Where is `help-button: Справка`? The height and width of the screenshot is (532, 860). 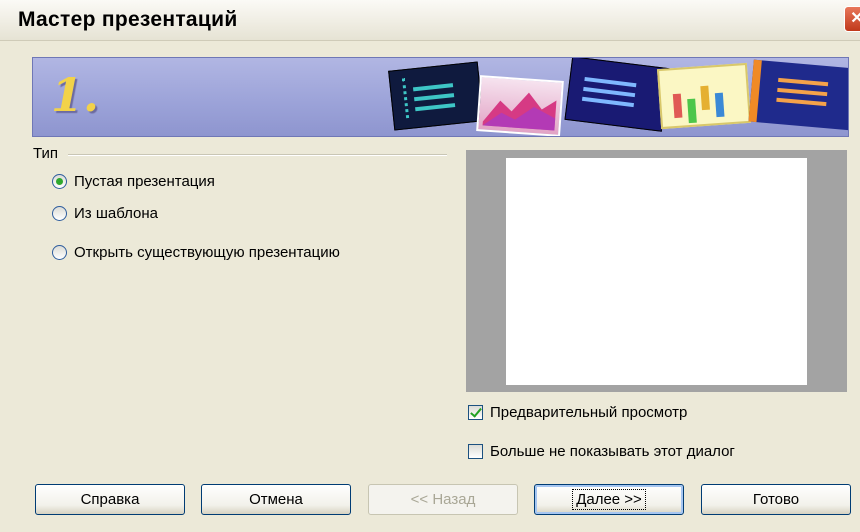 help-button: Справка is located at coordinates (110, 499).